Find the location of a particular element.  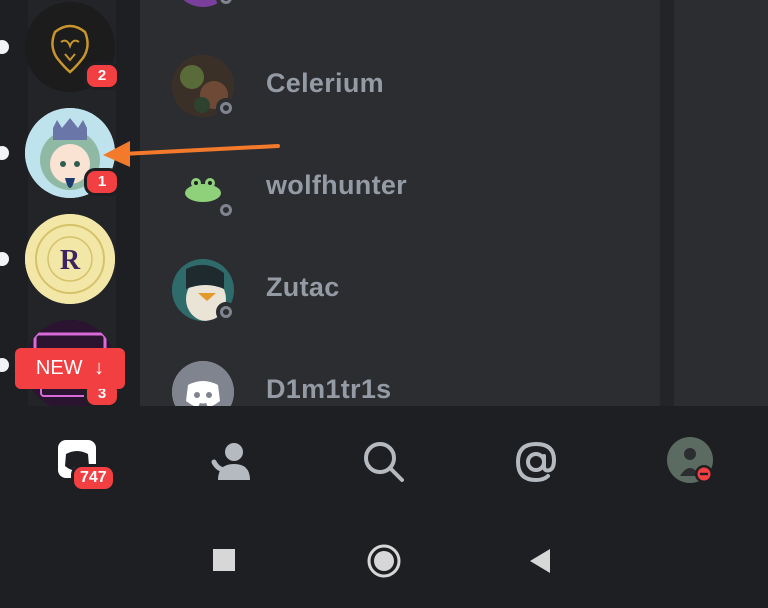

search-icon is located at coordinates (384, 462).